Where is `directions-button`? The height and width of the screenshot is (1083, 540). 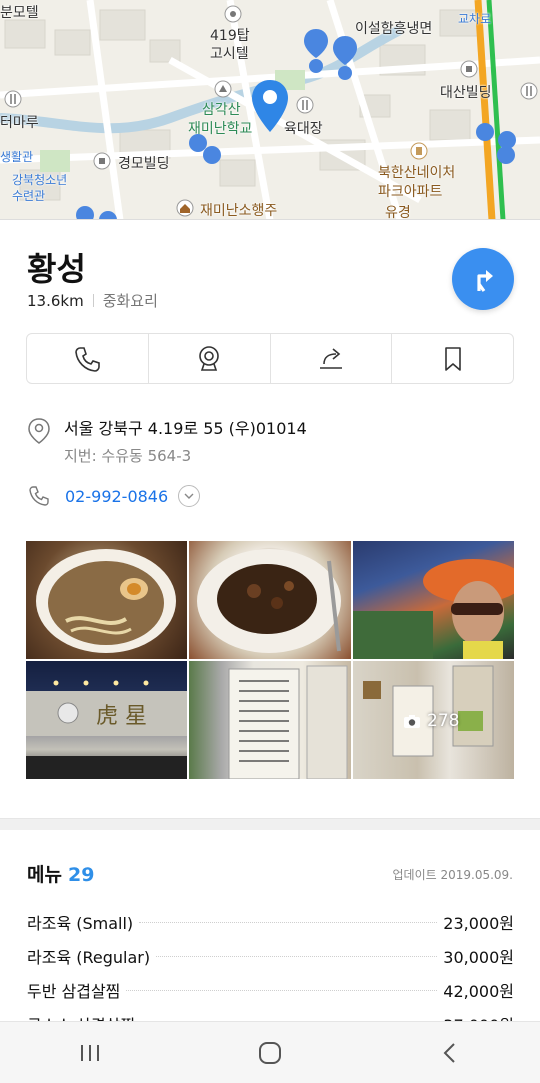 directions-button is located at coordinates (483, 279).